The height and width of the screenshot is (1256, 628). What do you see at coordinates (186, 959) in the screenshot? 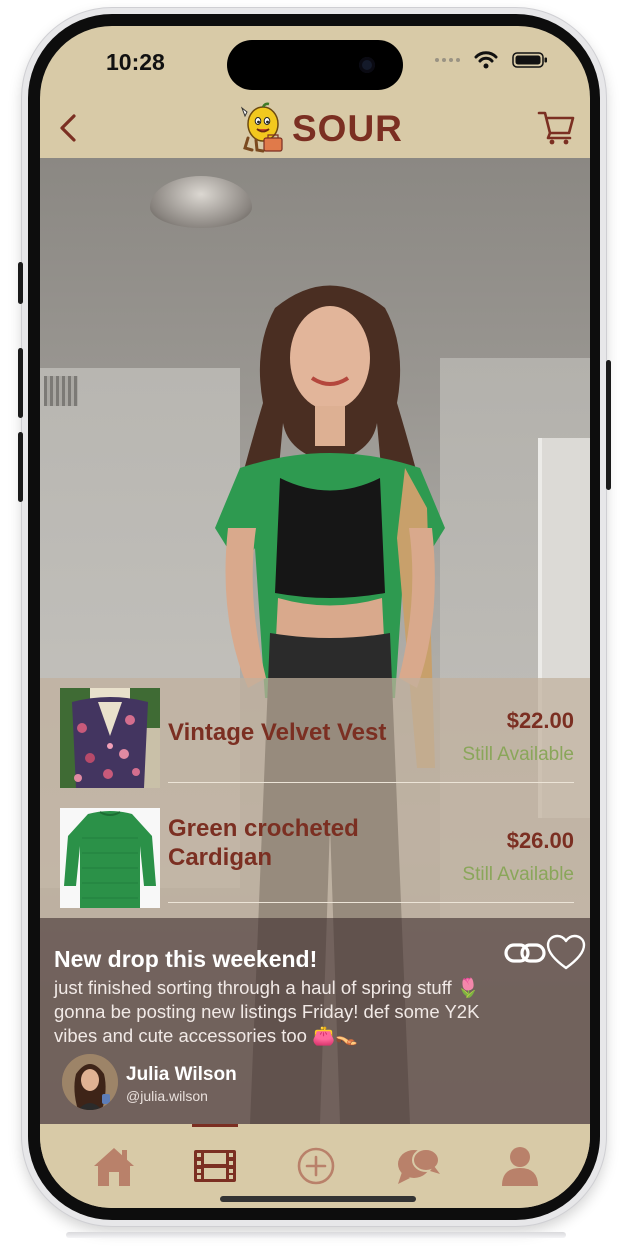
I see `post-title: New drop this weekend!` at bounding box center [186, 959].